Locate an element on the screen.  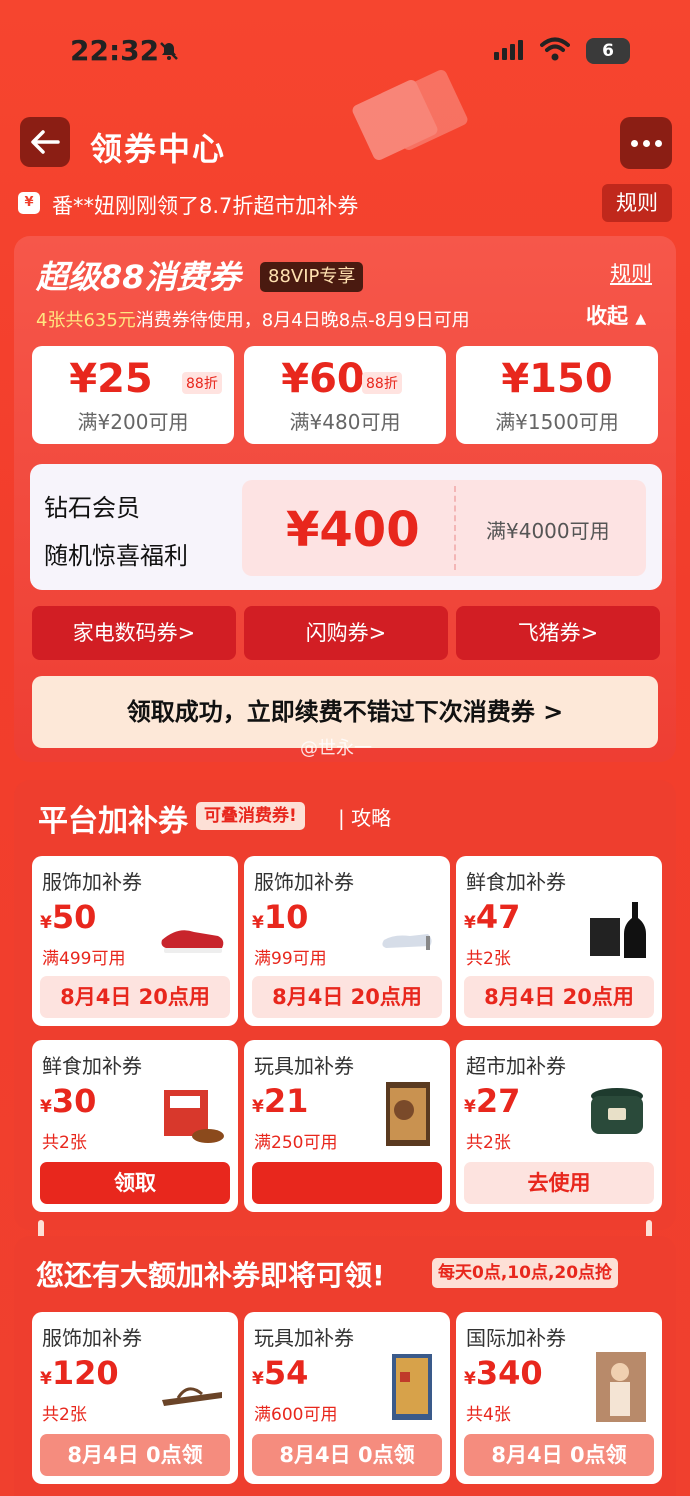
coupon-amount: ¥21 is located at coordinates (280, 1101).